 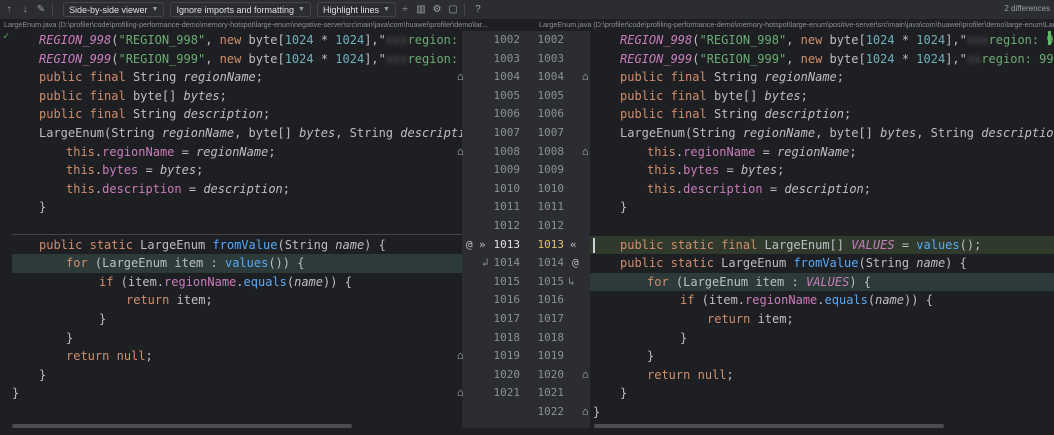 What do you see at coordinates (9, 10) in the screenshot?
I see `arrow-up-icon: ↑` at bounding box center [9, 10].